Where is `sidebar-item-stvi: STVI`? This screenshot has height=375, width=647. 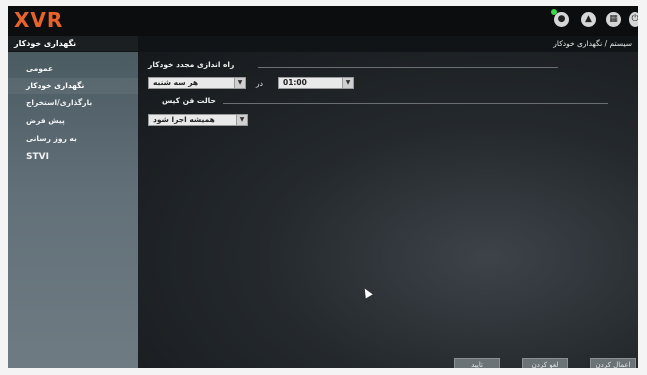
sidebar-item-stvi: STVI is located at coordinates (73, 157).